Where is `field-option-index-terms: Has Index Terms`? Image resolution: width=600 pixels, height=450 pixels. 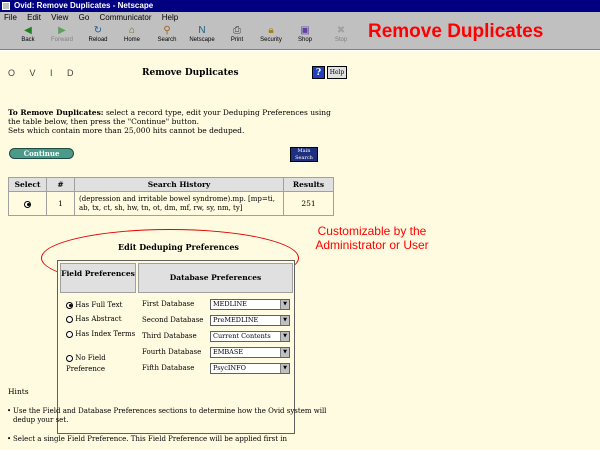 field-option-index-terms: Has Index Terms is located at coordinates (101, 334).